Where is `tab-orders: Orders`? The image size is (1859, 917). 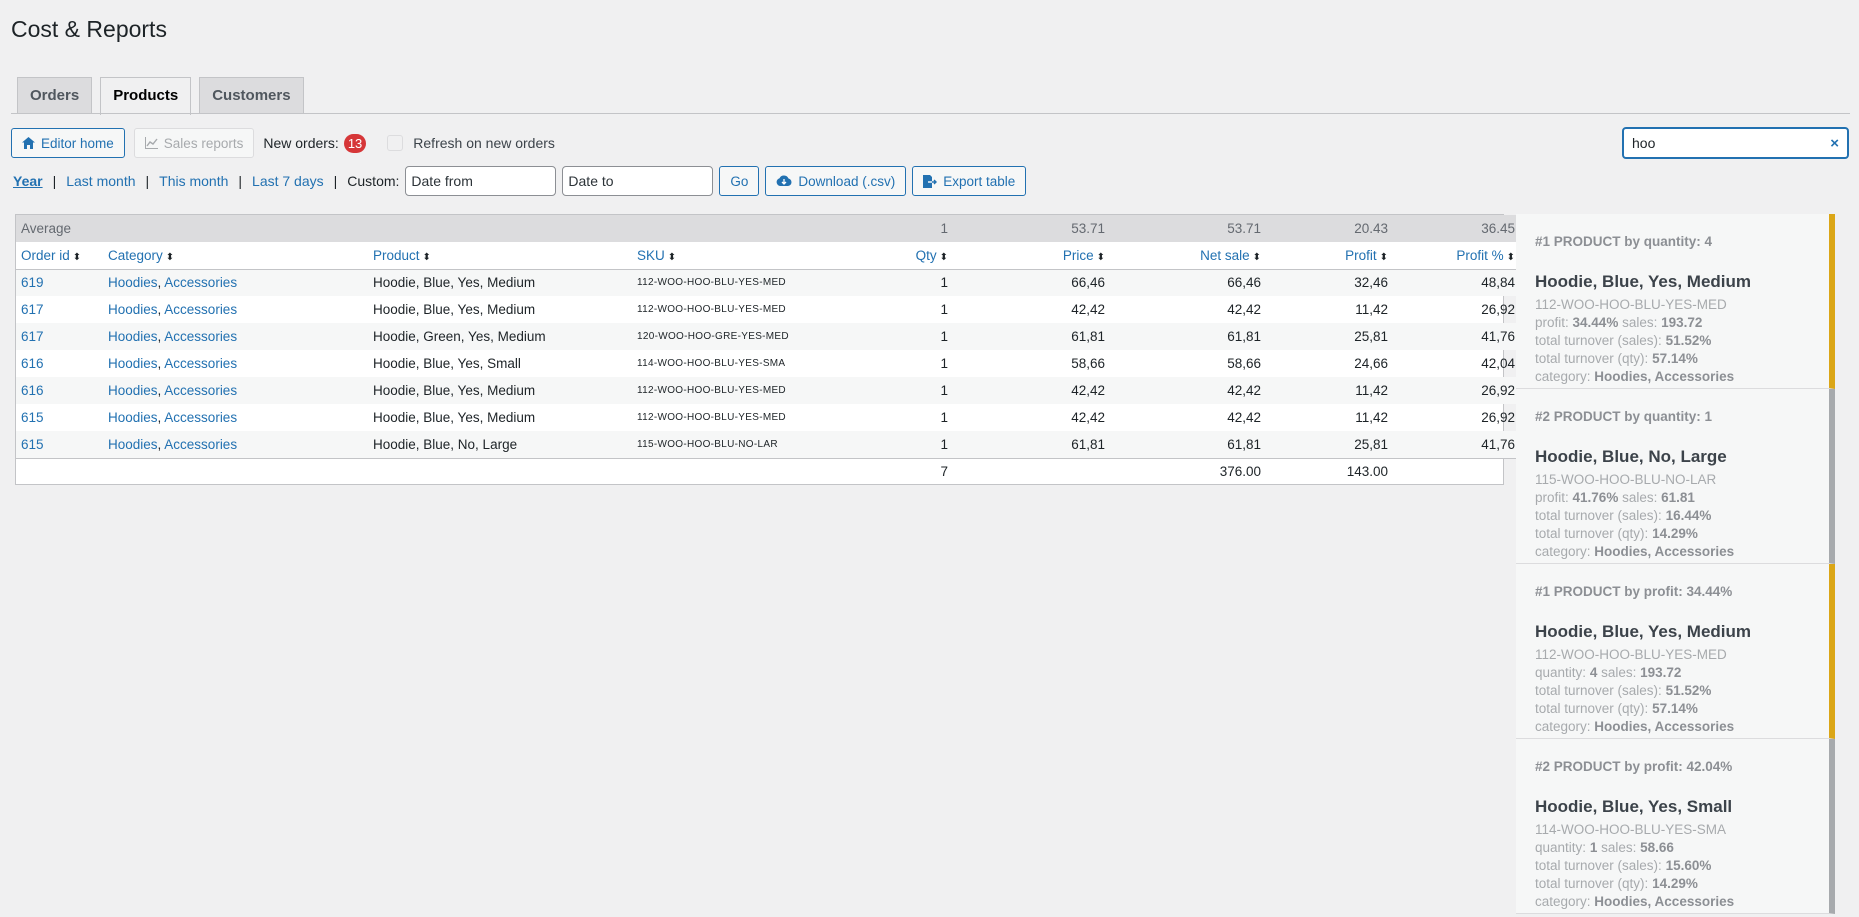 tab-orders: Orders is located at coordinates (55, 95).